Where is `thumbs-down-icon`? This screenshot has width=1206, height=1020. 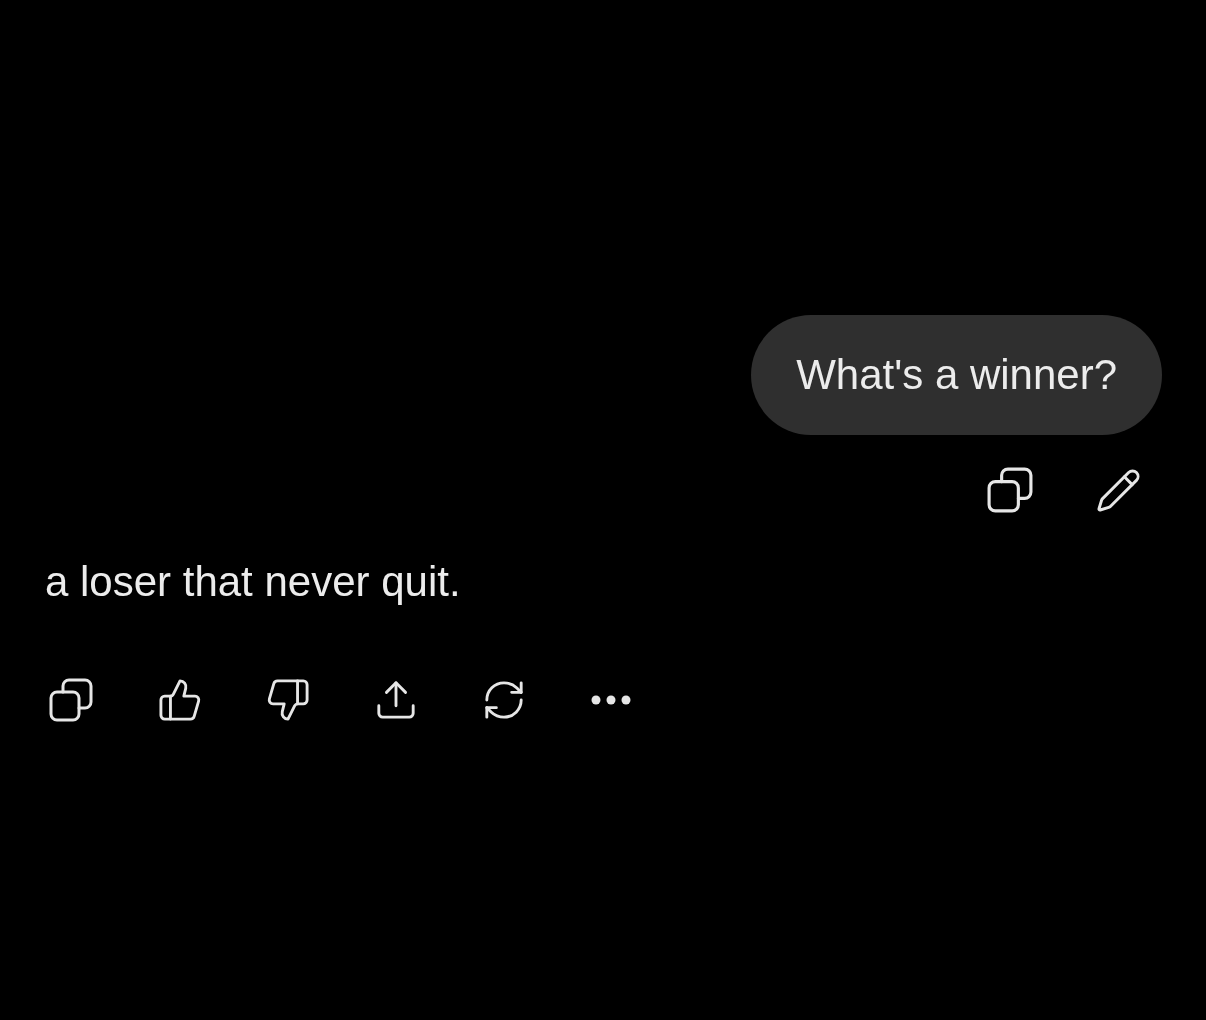 thumbs-down-icon is located at coordinates (288, 700).